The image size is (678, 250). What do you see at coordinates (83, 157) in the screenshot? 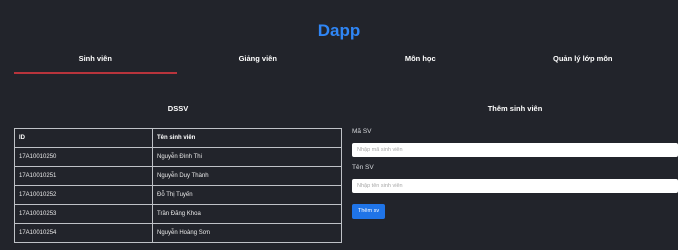
I see `student-id-cell: 17A10010250` at bounding box center [83, 157].